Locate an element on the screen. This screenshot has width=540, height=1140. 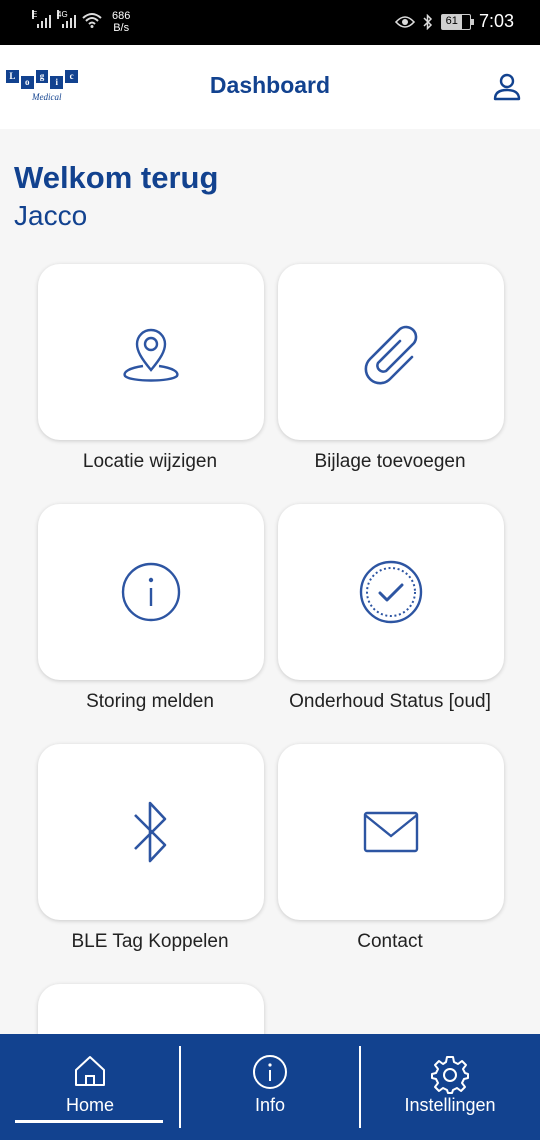
bluetooth-icon is located at coordinates (150, 832).